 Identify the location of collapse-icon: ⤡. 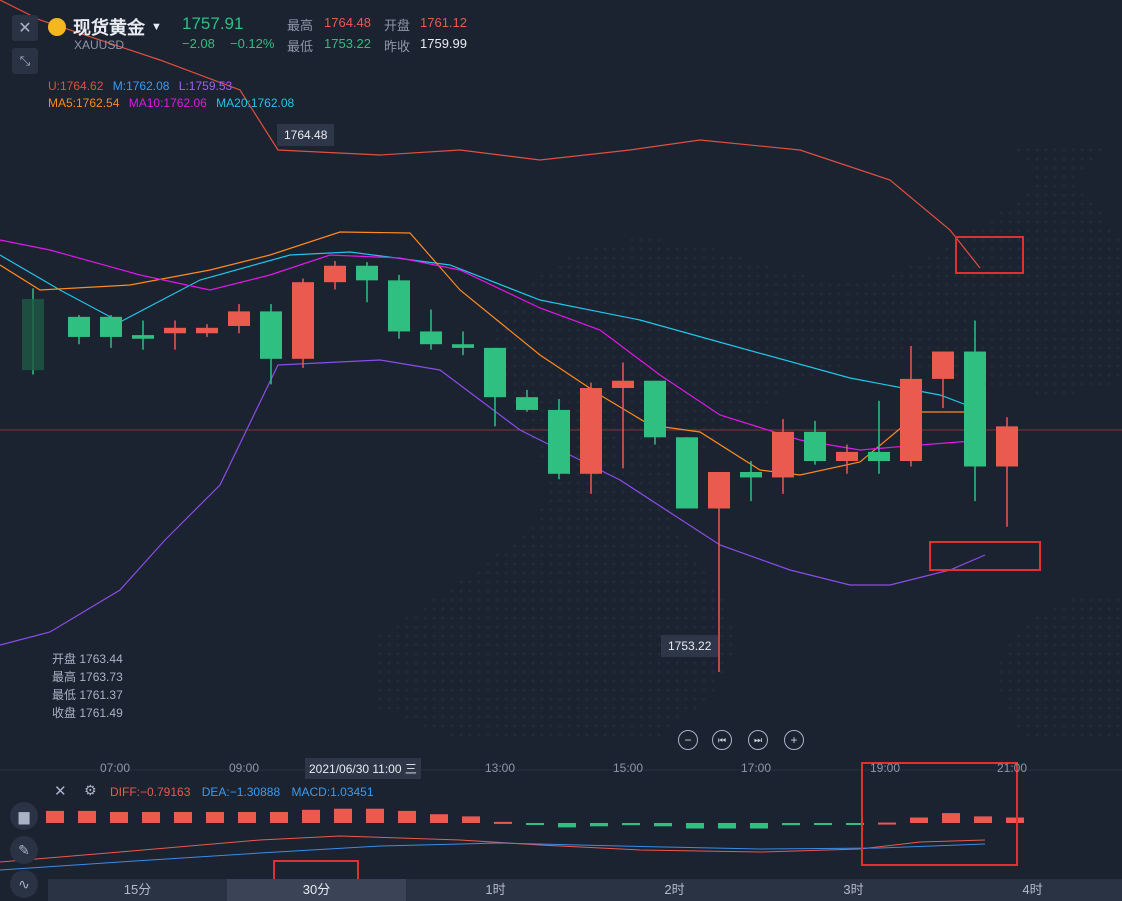
(25, 61).